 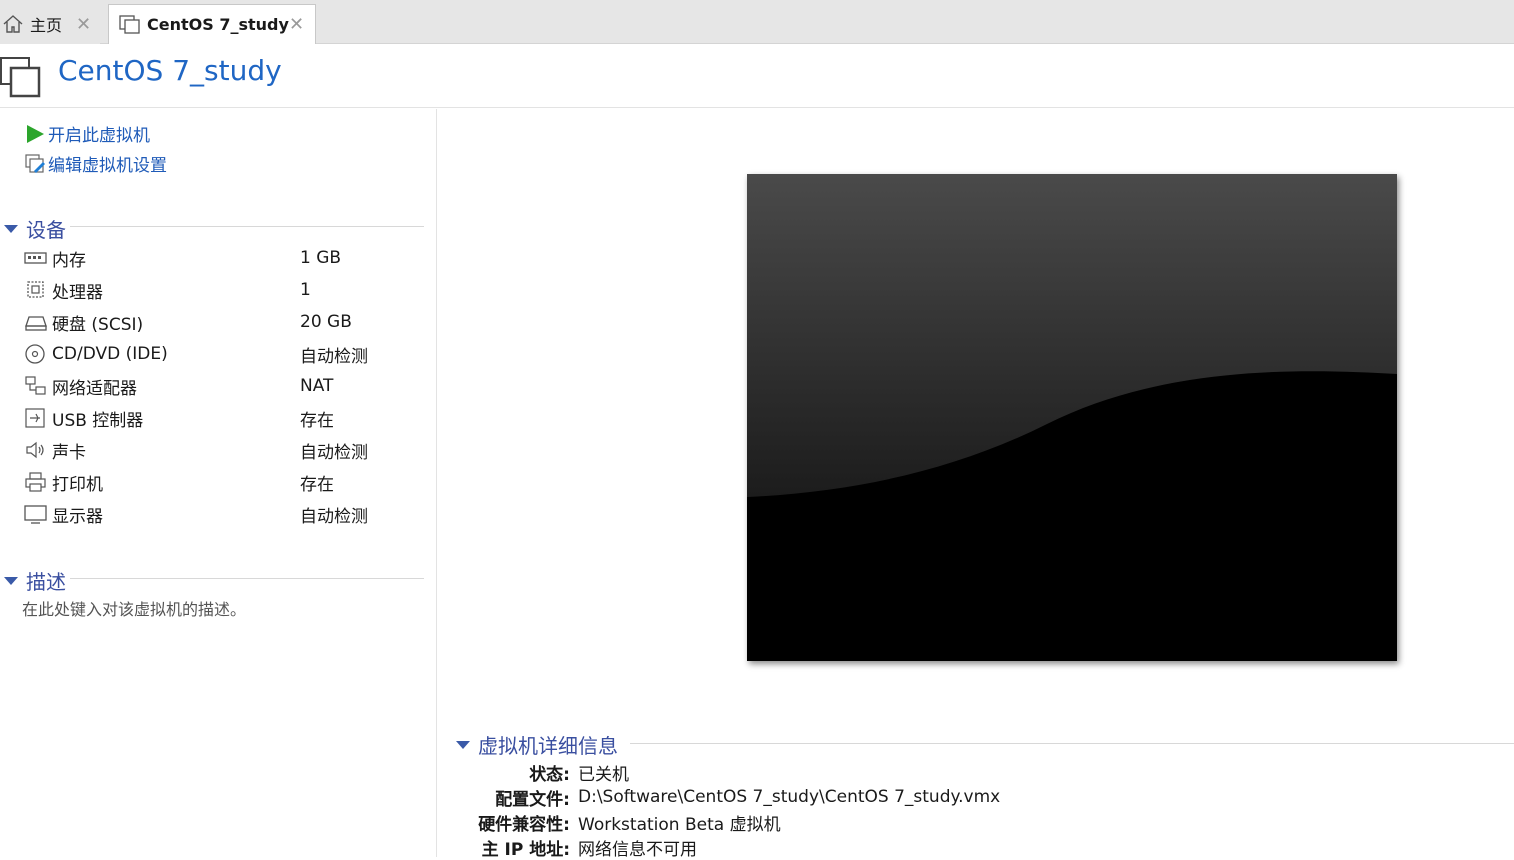 What do you see at coordinates (69, 452) in the screenshot?
I see `device-name: 声卡` at bounding box center [69, 452].